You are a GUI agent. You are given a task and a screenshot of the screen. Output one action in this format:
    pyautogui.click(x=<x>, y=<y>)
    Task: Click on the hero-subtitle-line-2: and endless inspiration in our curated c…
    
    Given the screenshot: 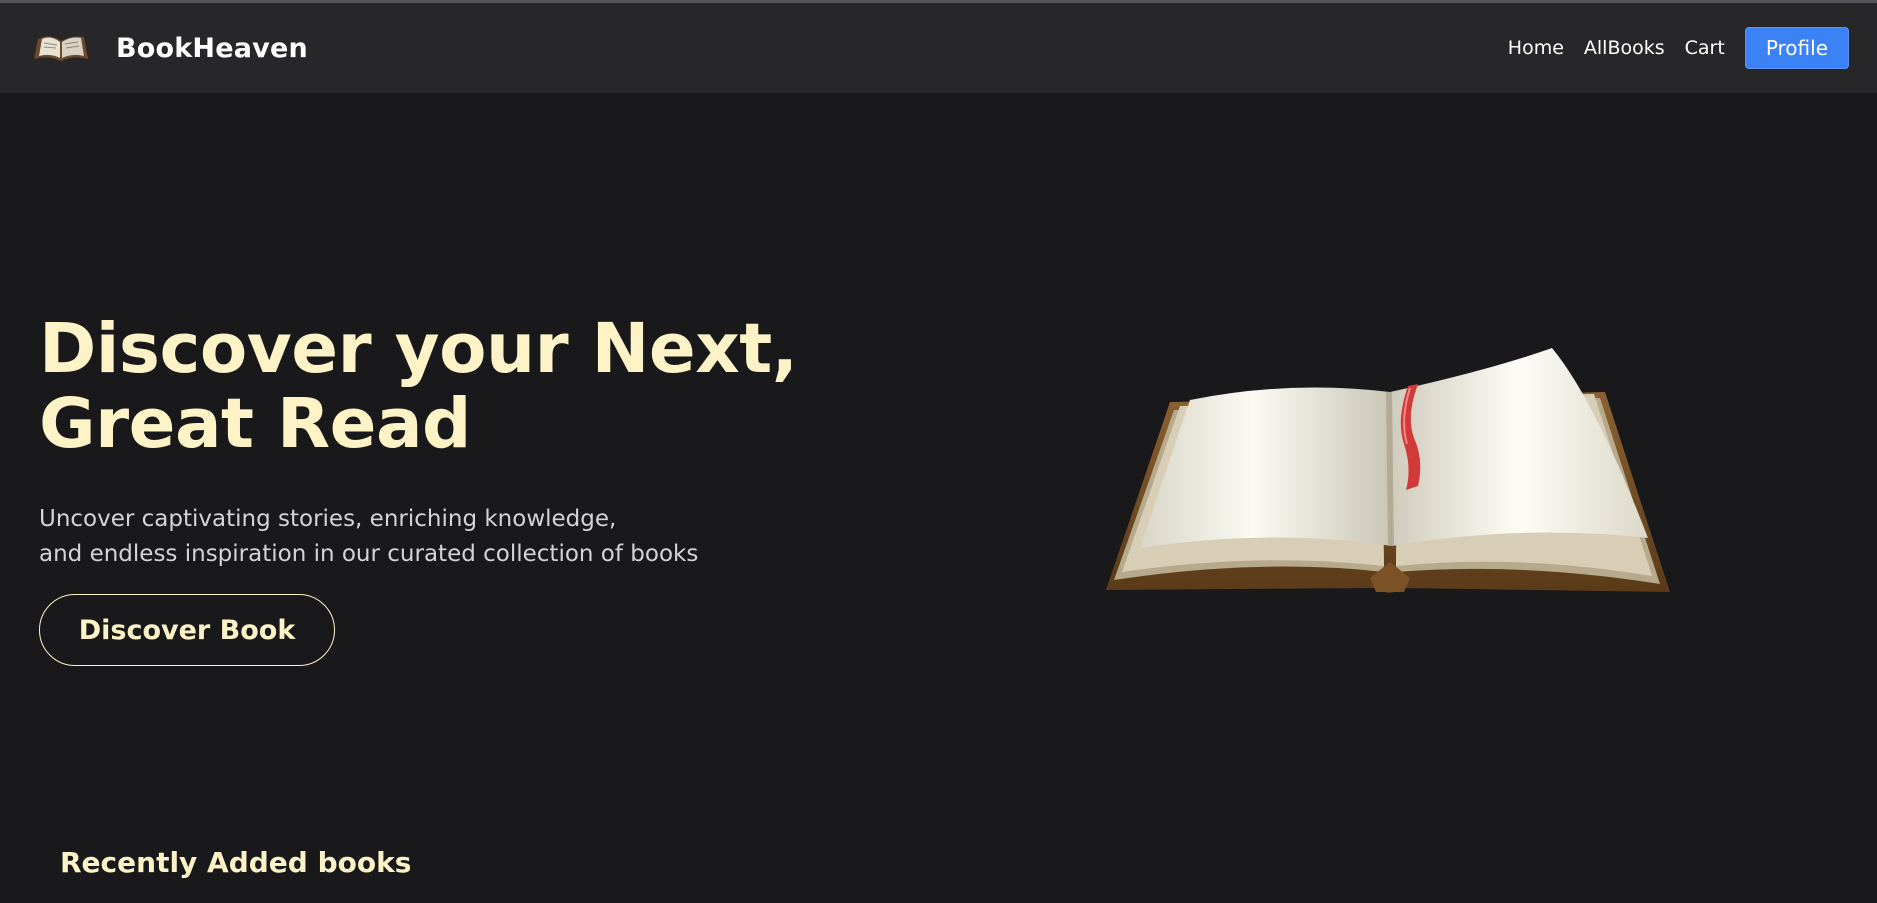 What is the action you would take?
    pyautogui.click(x=369, y=554)
    